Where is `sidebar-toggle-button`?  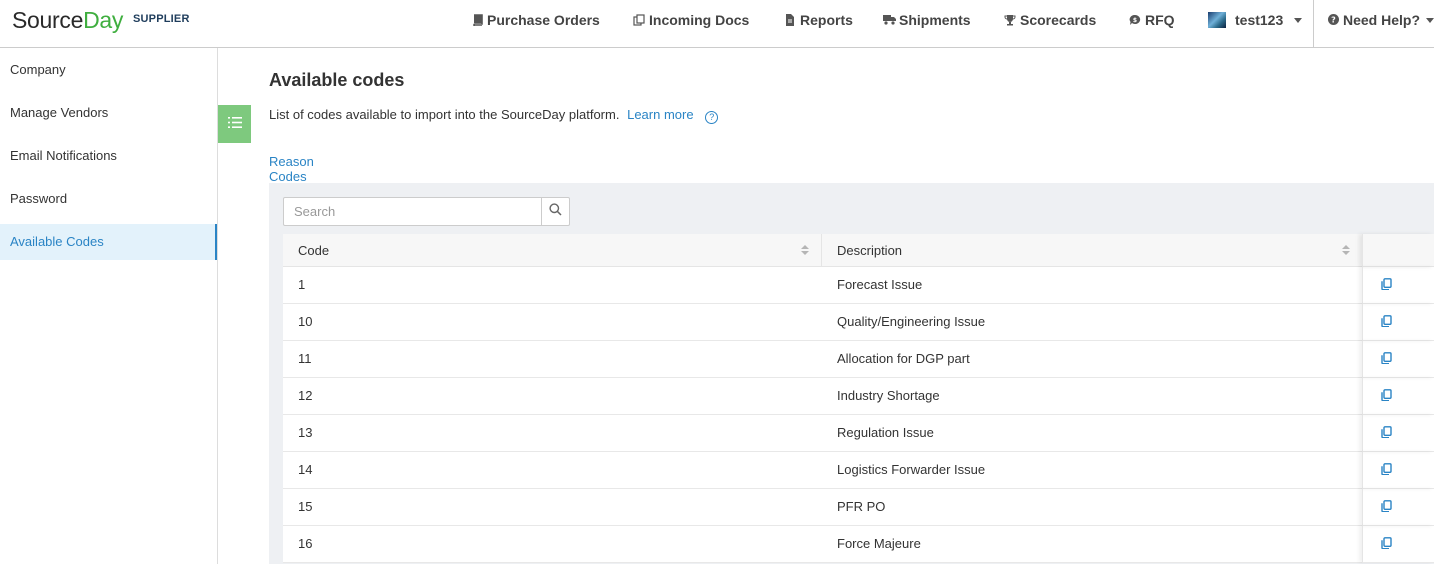
sidebar-toggle-button is located at coordinates (234, 124).